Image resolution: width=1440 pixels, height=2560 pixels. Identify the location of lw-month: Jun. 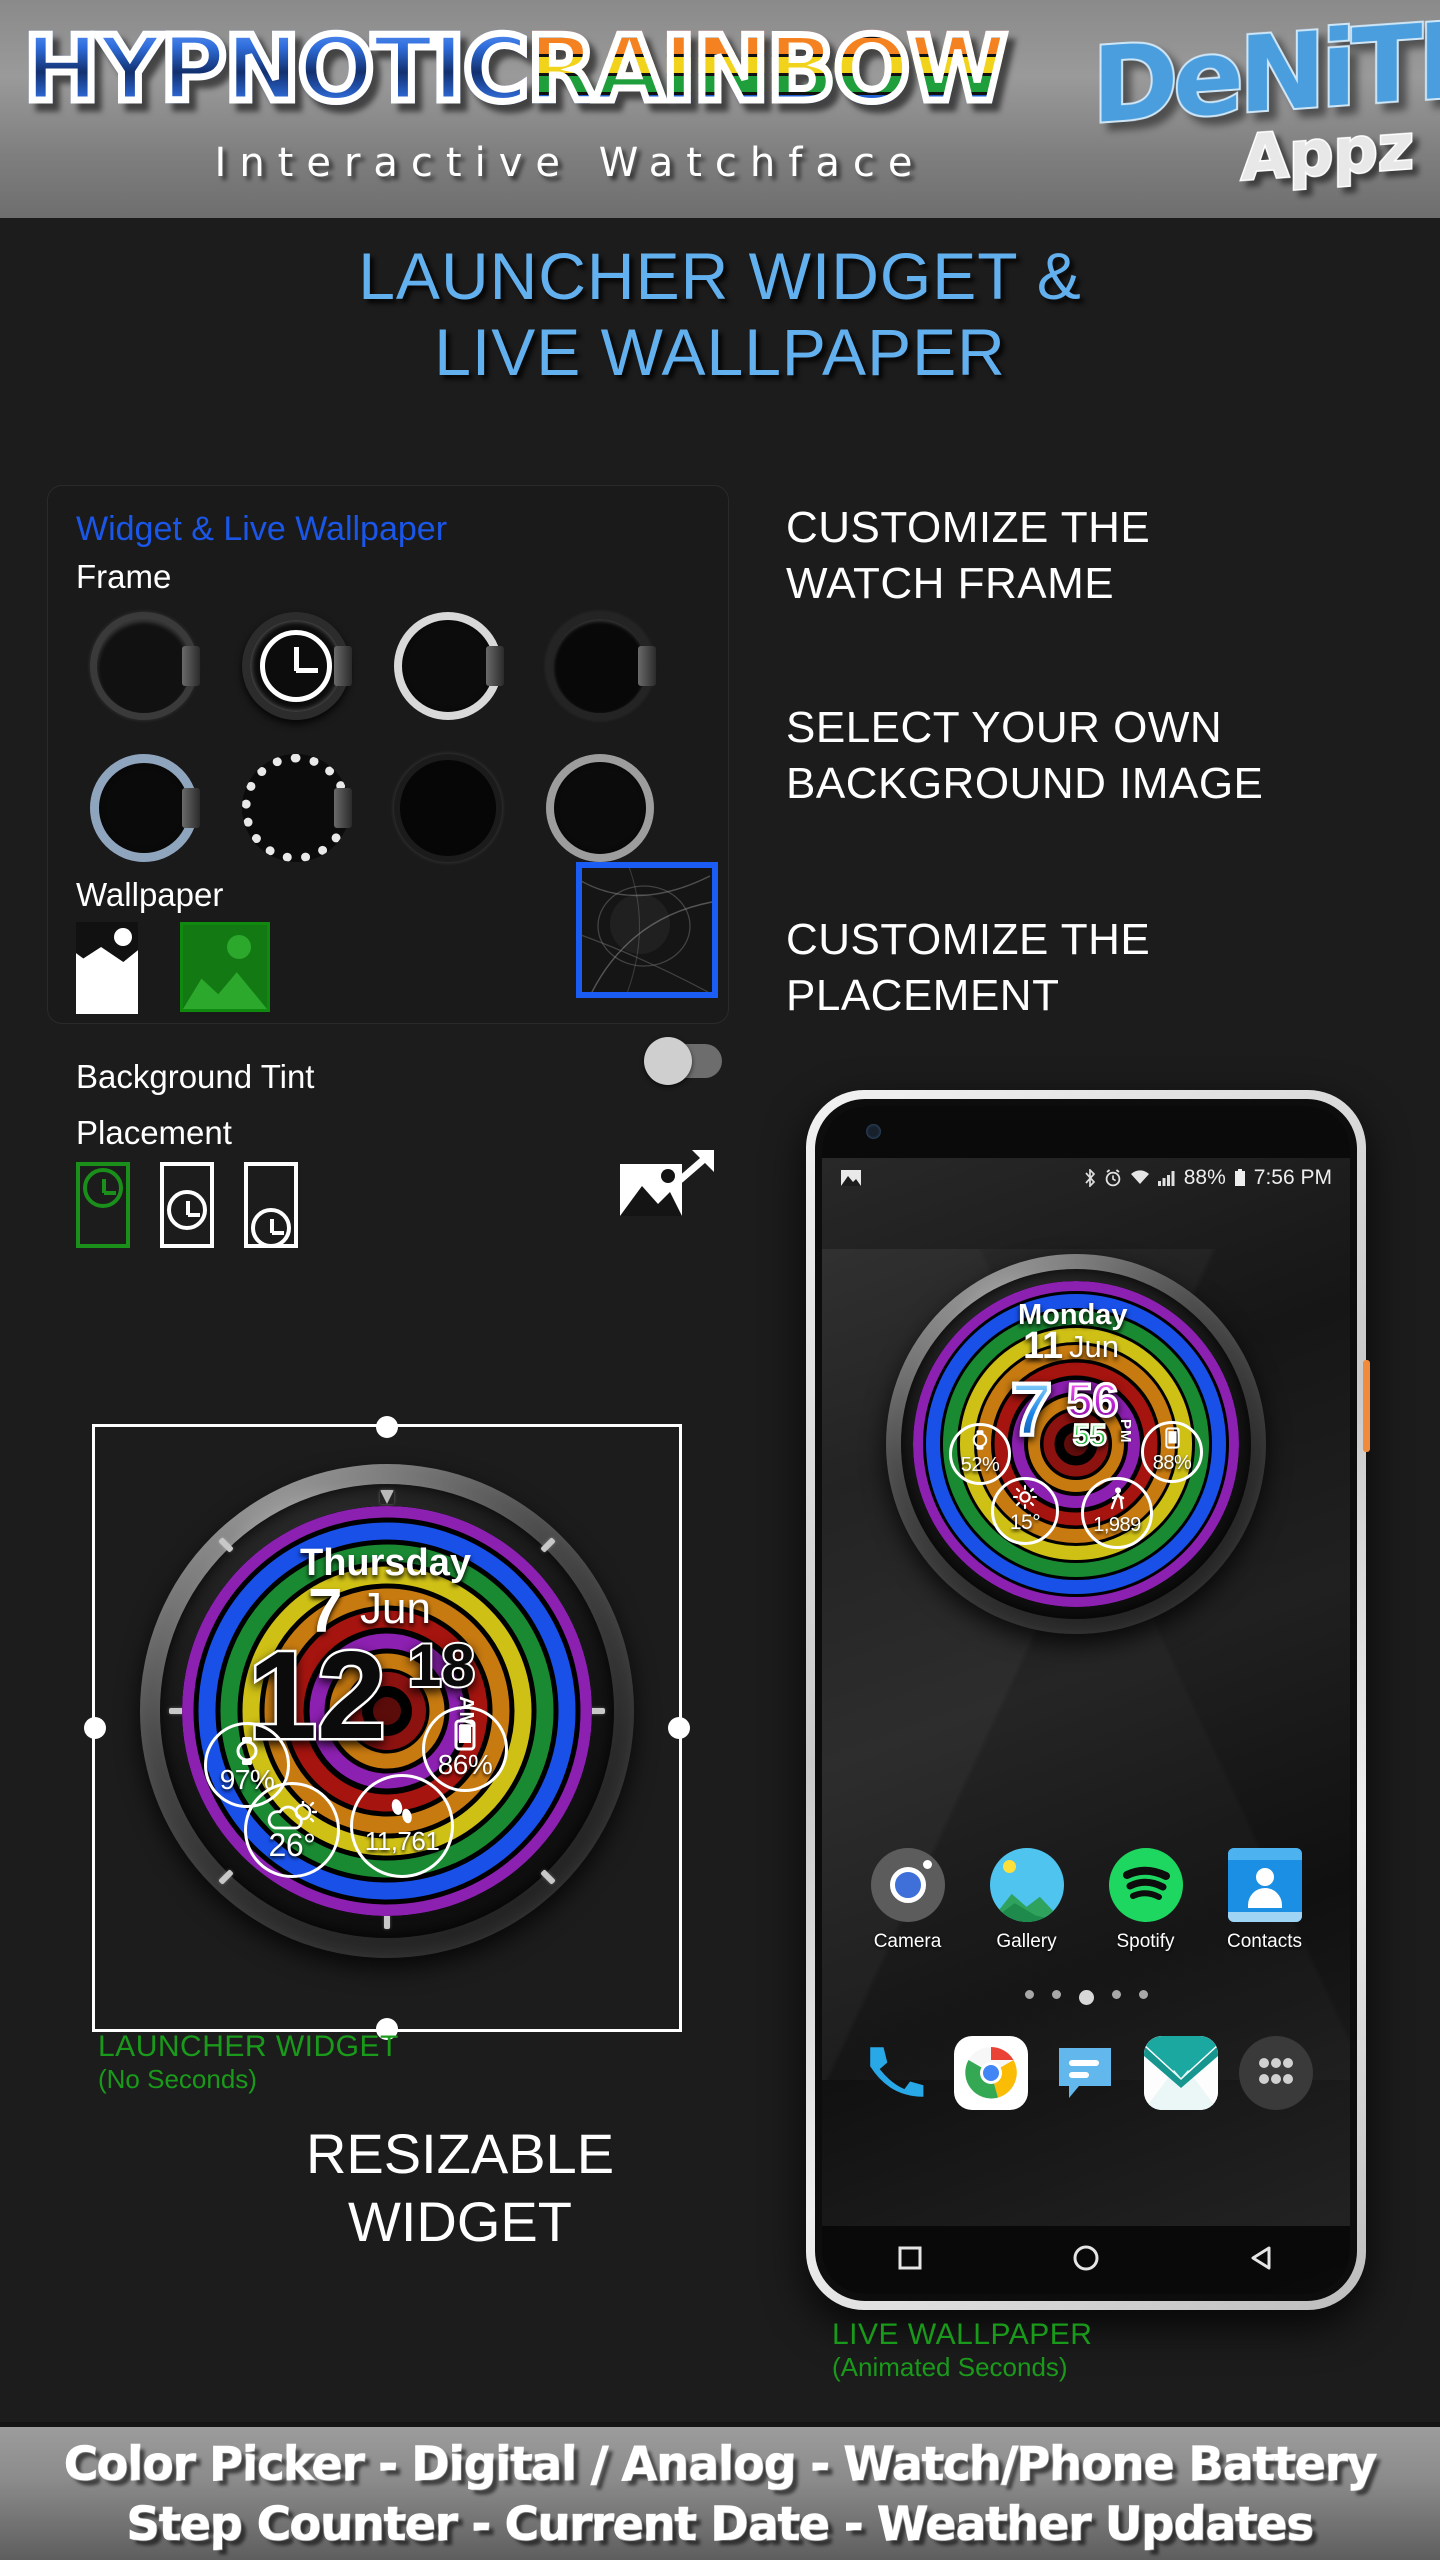
(1094, 1346).